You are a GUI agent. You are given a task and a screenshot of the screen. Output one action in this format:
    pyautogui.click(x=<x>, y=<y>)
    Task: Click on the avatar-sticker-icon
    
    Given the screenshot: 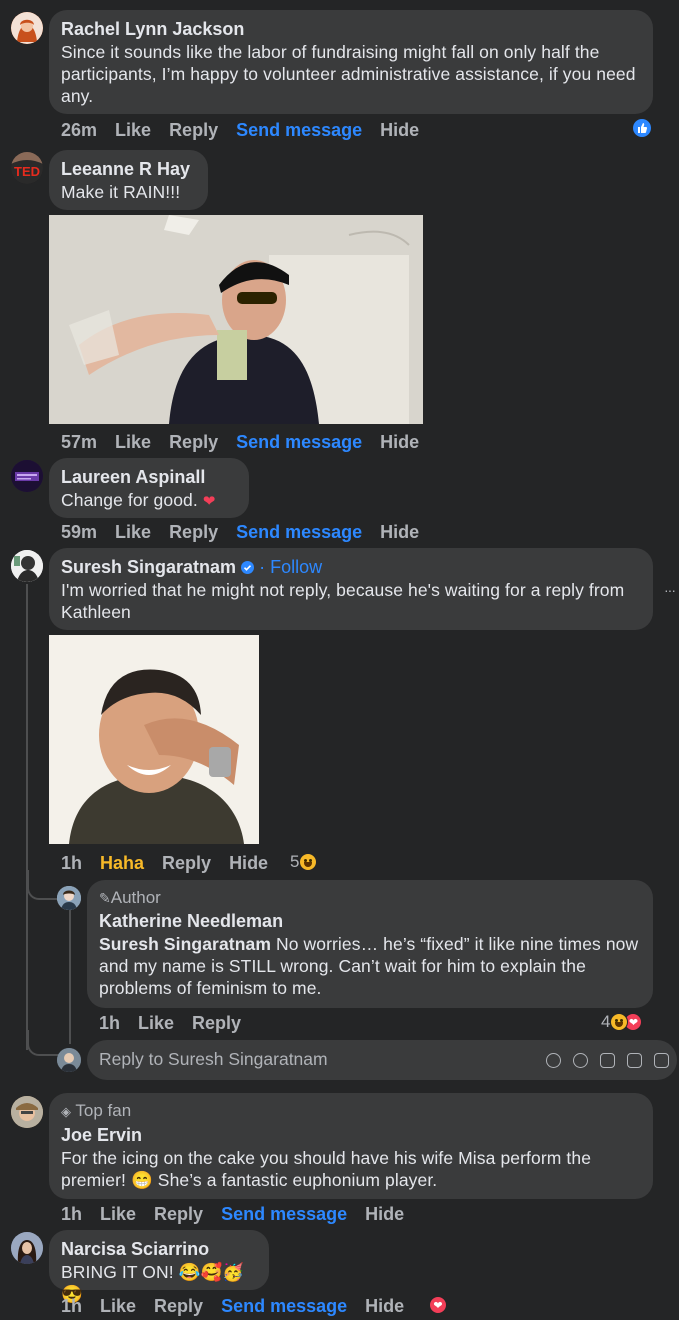 What is the action you would take?
    pyautogui.click(x=553, y=1061)
    